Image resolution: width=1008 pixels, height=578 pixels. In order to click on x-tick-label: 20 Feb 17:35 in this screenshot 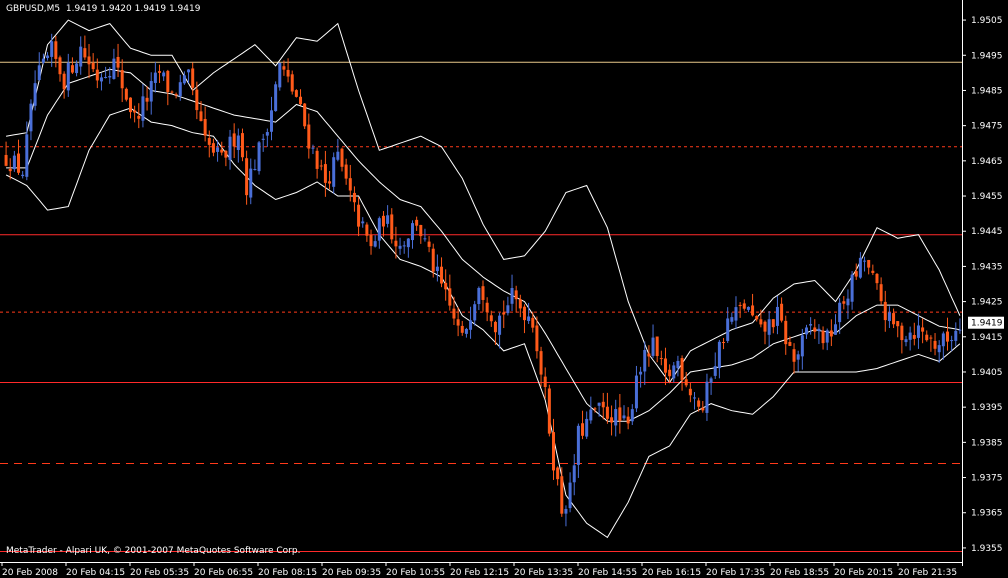, I will do `click(735, 573)`.